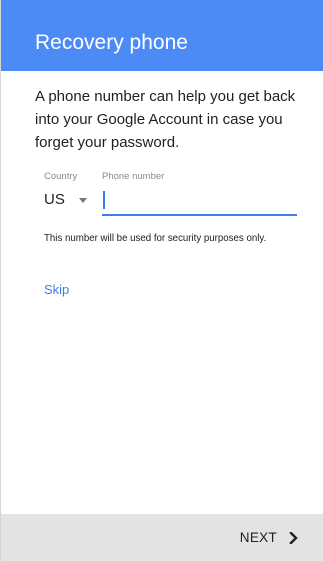 Image resolution: width=324 pixels, height=561 pixels. What do you see at coordinates (111, 42) in the screenshot?
I see `page-title: Recovery phone` at bounding box center [111, 42].